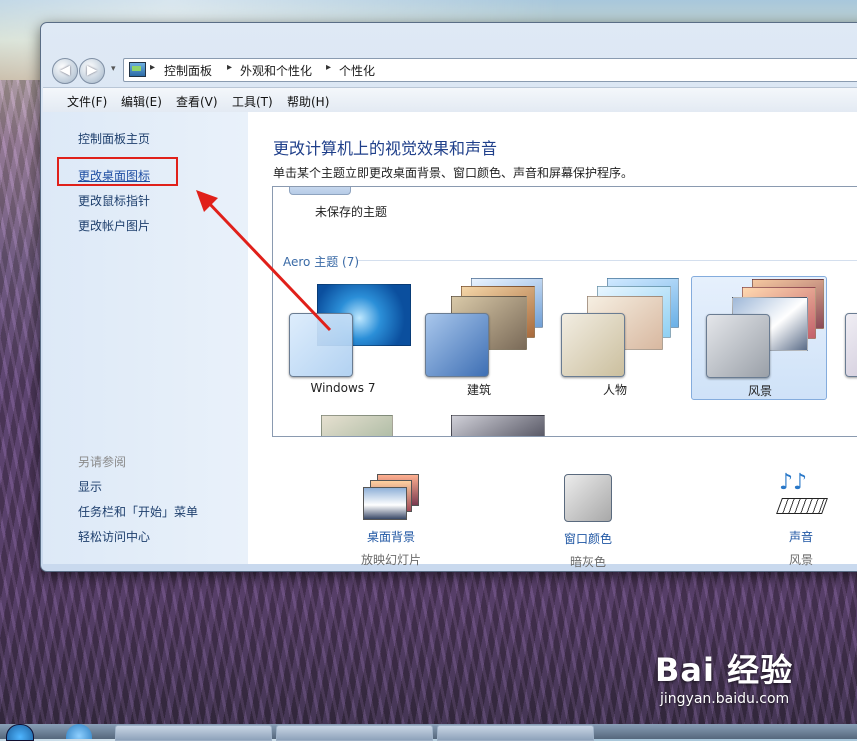  Describe the element at coordinates (79, 731) in the screenshot. I see `internet-explorer-icon` at that location.